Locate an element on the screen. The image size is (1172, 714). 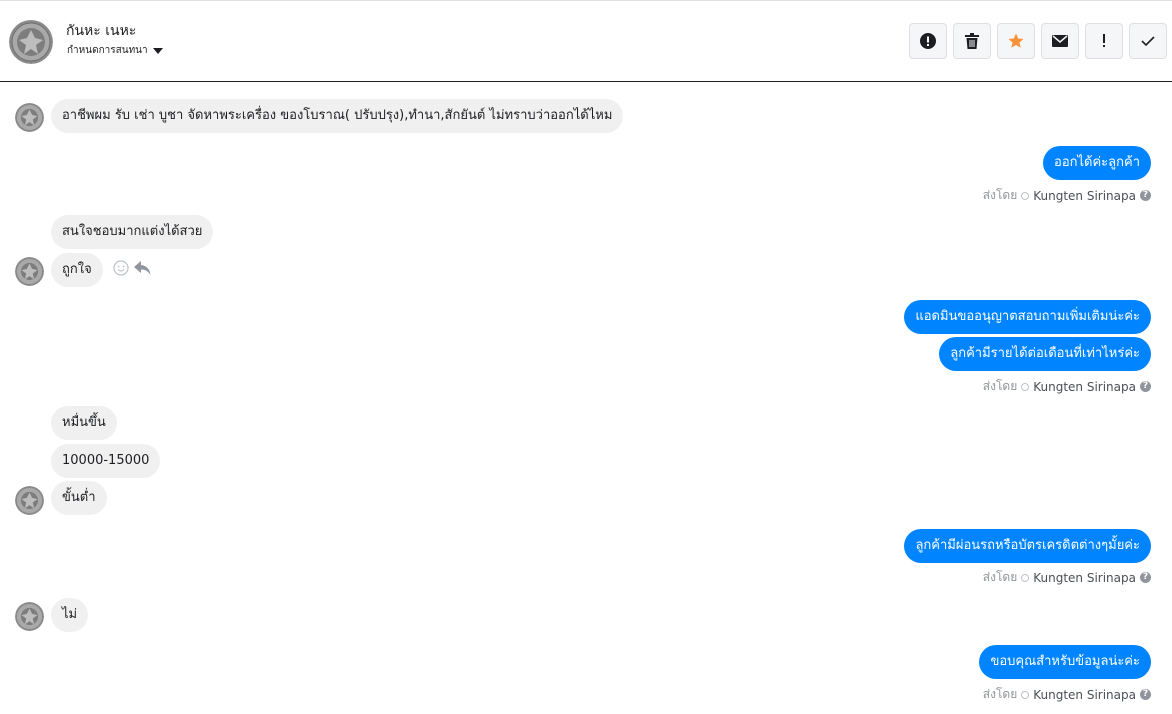
reply-icon is located at coordinates (142, 268).